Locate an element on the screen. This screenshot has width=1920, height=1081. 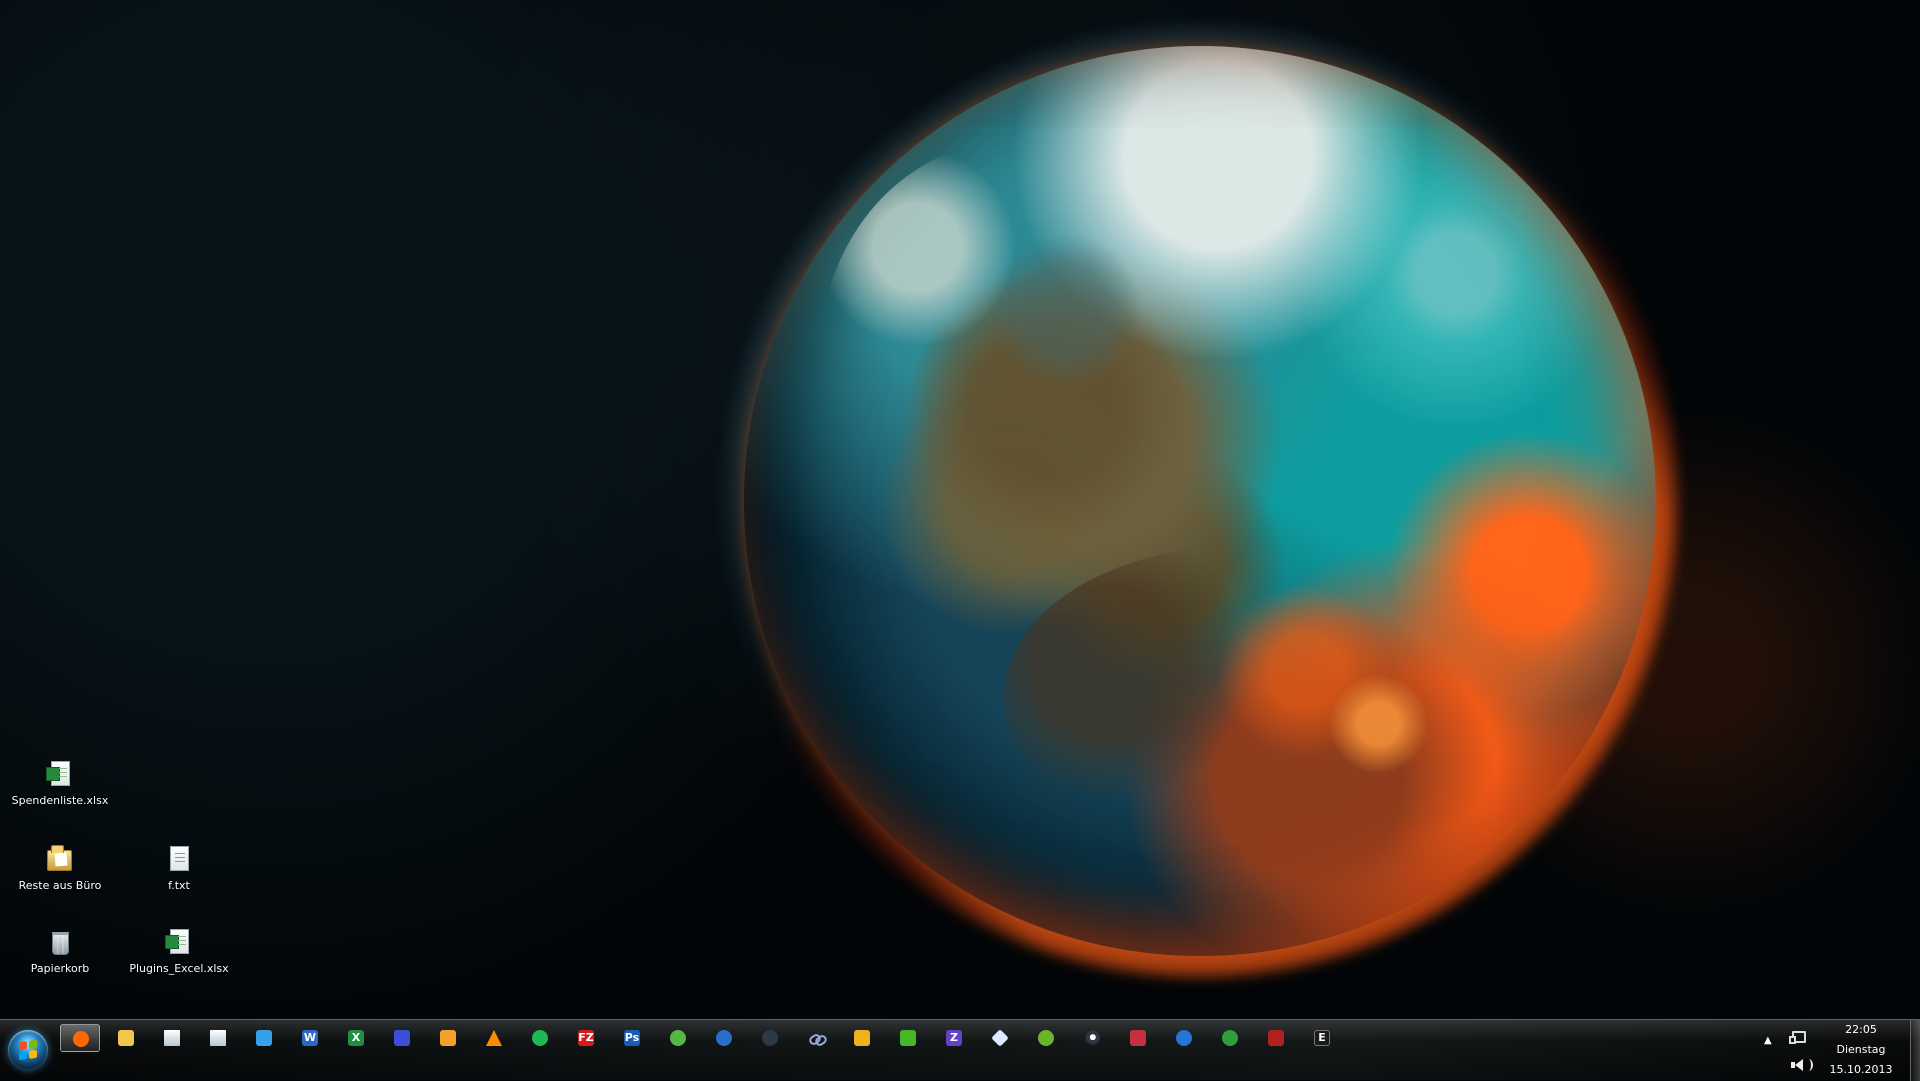
taskbar-button-network-app is located at coordinates (402, 1038).